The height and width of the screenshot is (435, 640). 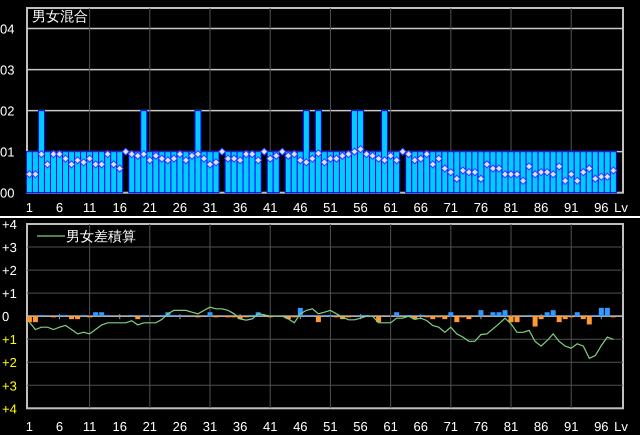 What do you see at coordinates (6, 316) in the screenshot?
I see `axis-tick-label: 0` at bounding box center [6, 316].